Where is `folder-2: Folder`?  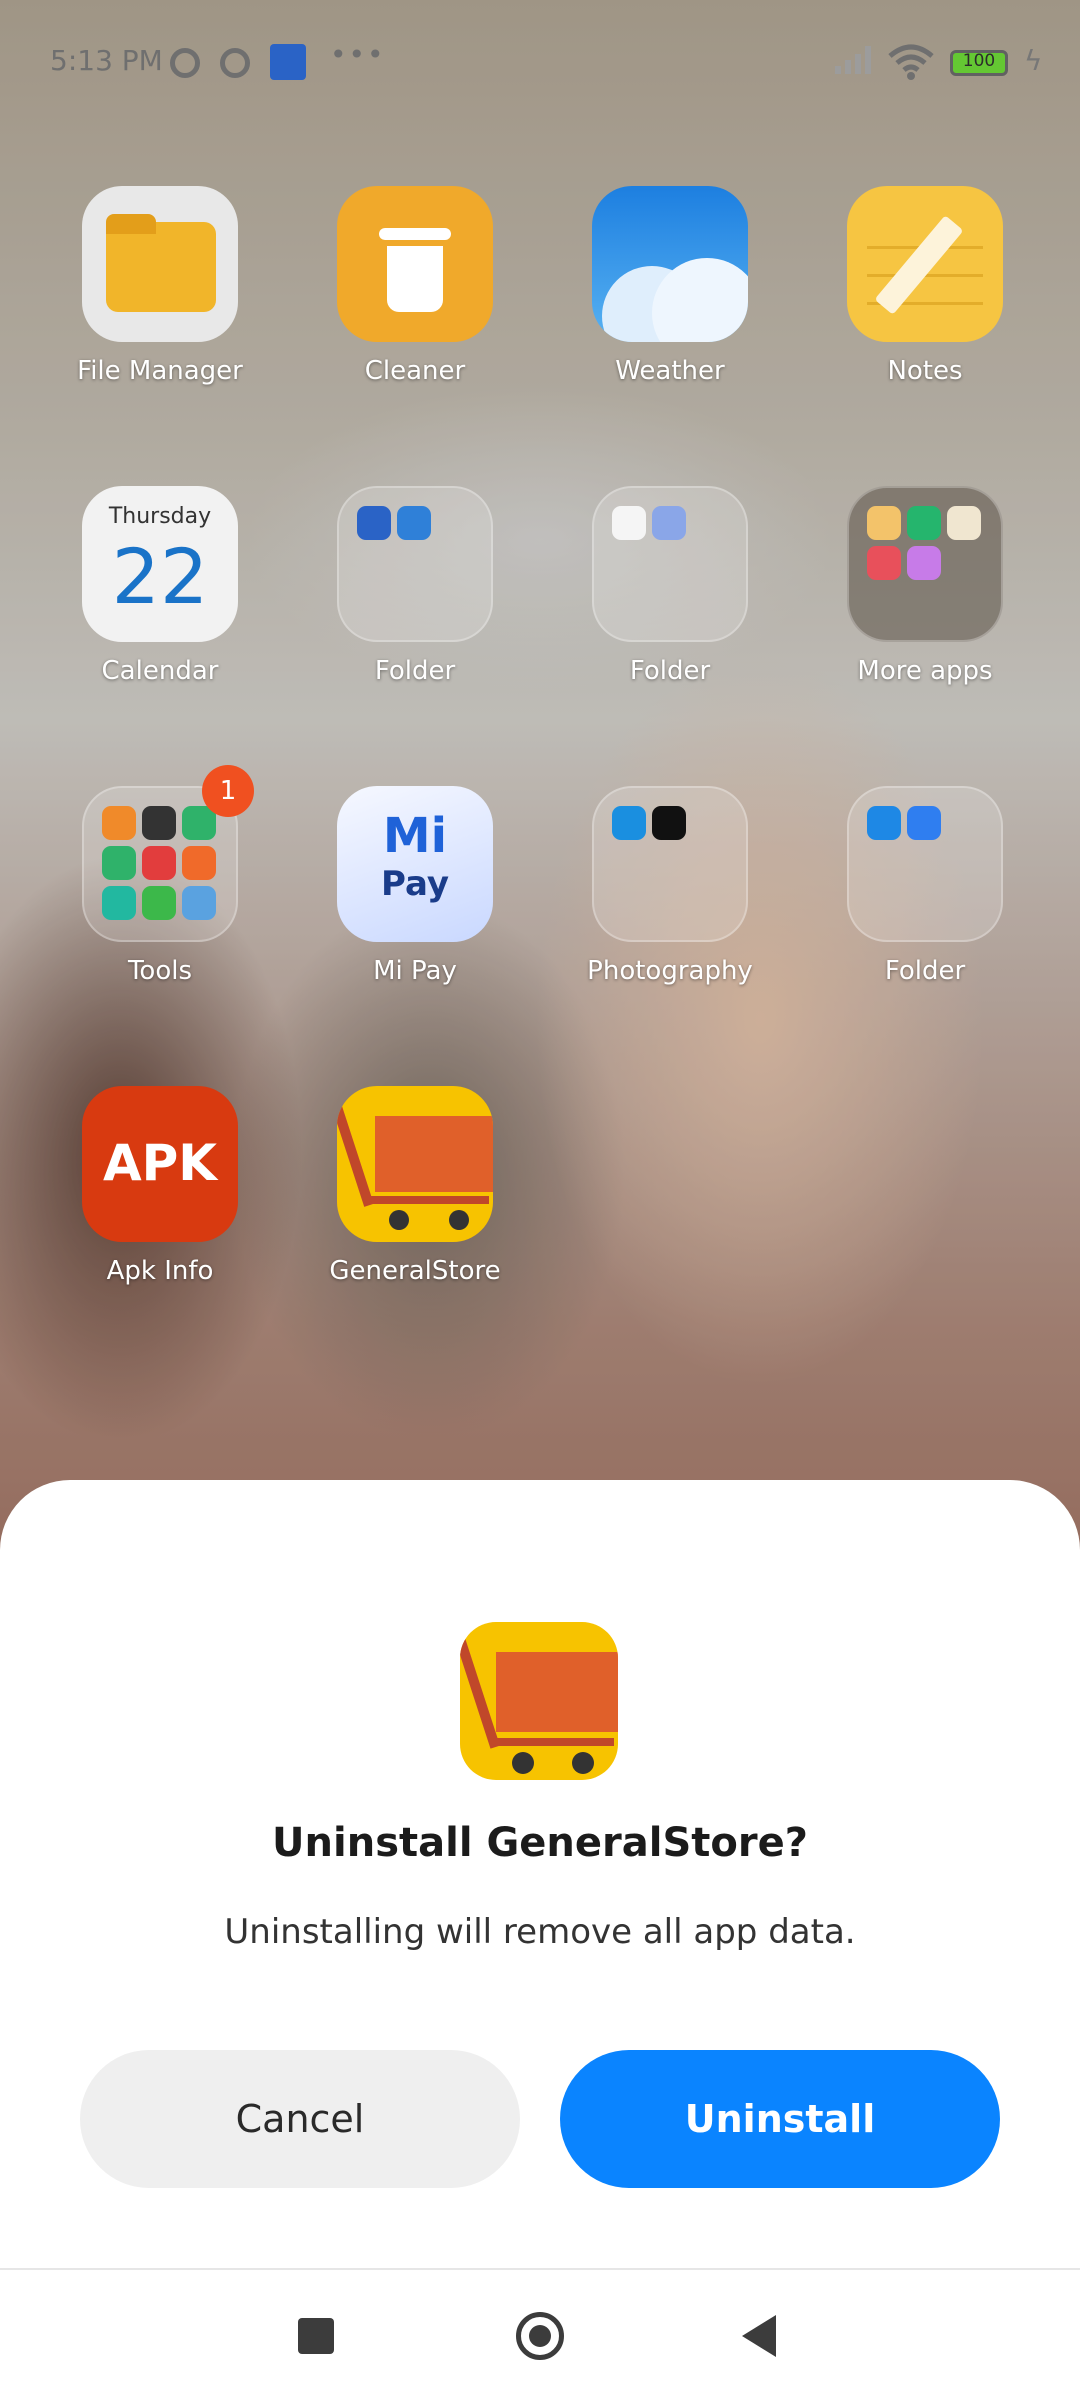 folder-2: Folder is located at coordinates (670, 586).